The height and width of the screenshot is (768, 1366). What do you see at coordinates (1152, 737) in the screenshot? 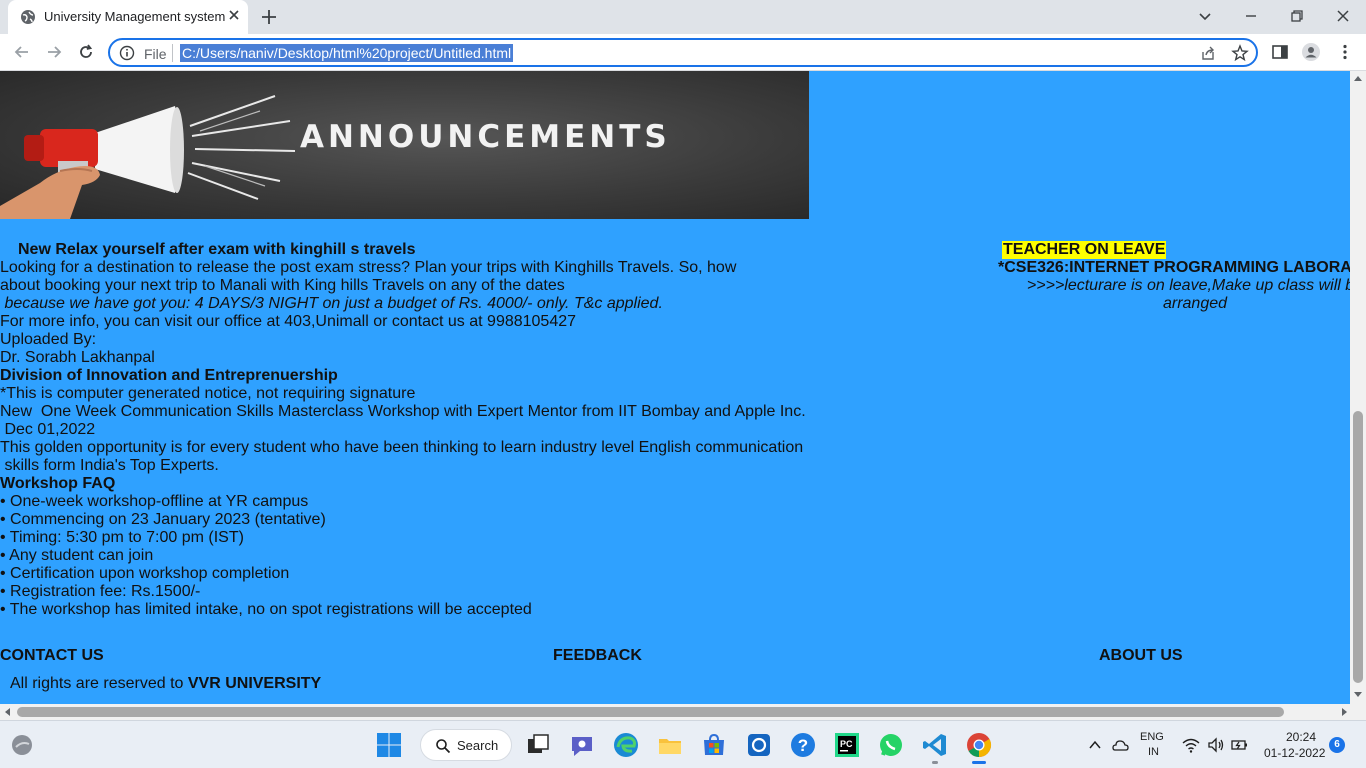
I see `language-indicator: ENG` at bounding box center [1152, 737].